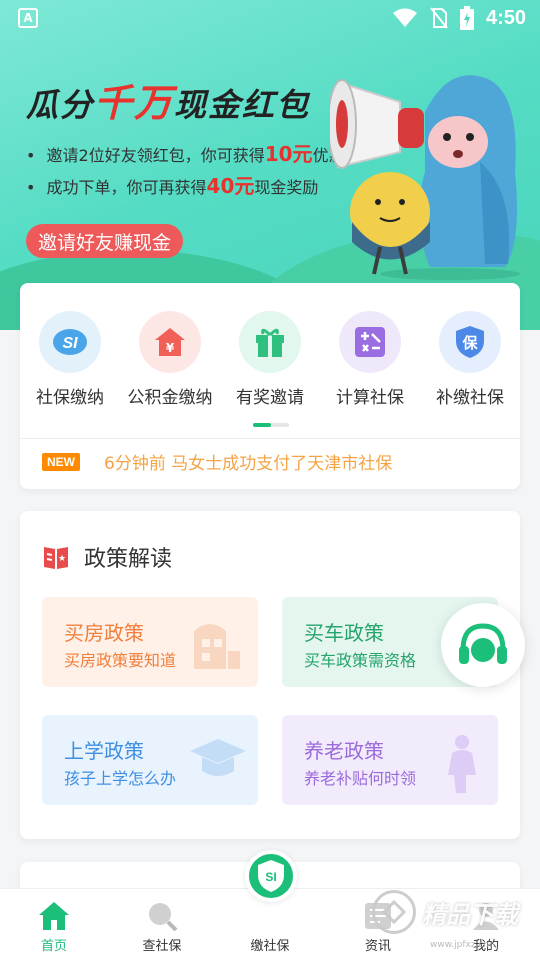 This screenshot has width=540, height=960. What do you see at coordinates (505, 17) in the screenshot?
I see `clock: 4:50` at bounding box center [505, 17].